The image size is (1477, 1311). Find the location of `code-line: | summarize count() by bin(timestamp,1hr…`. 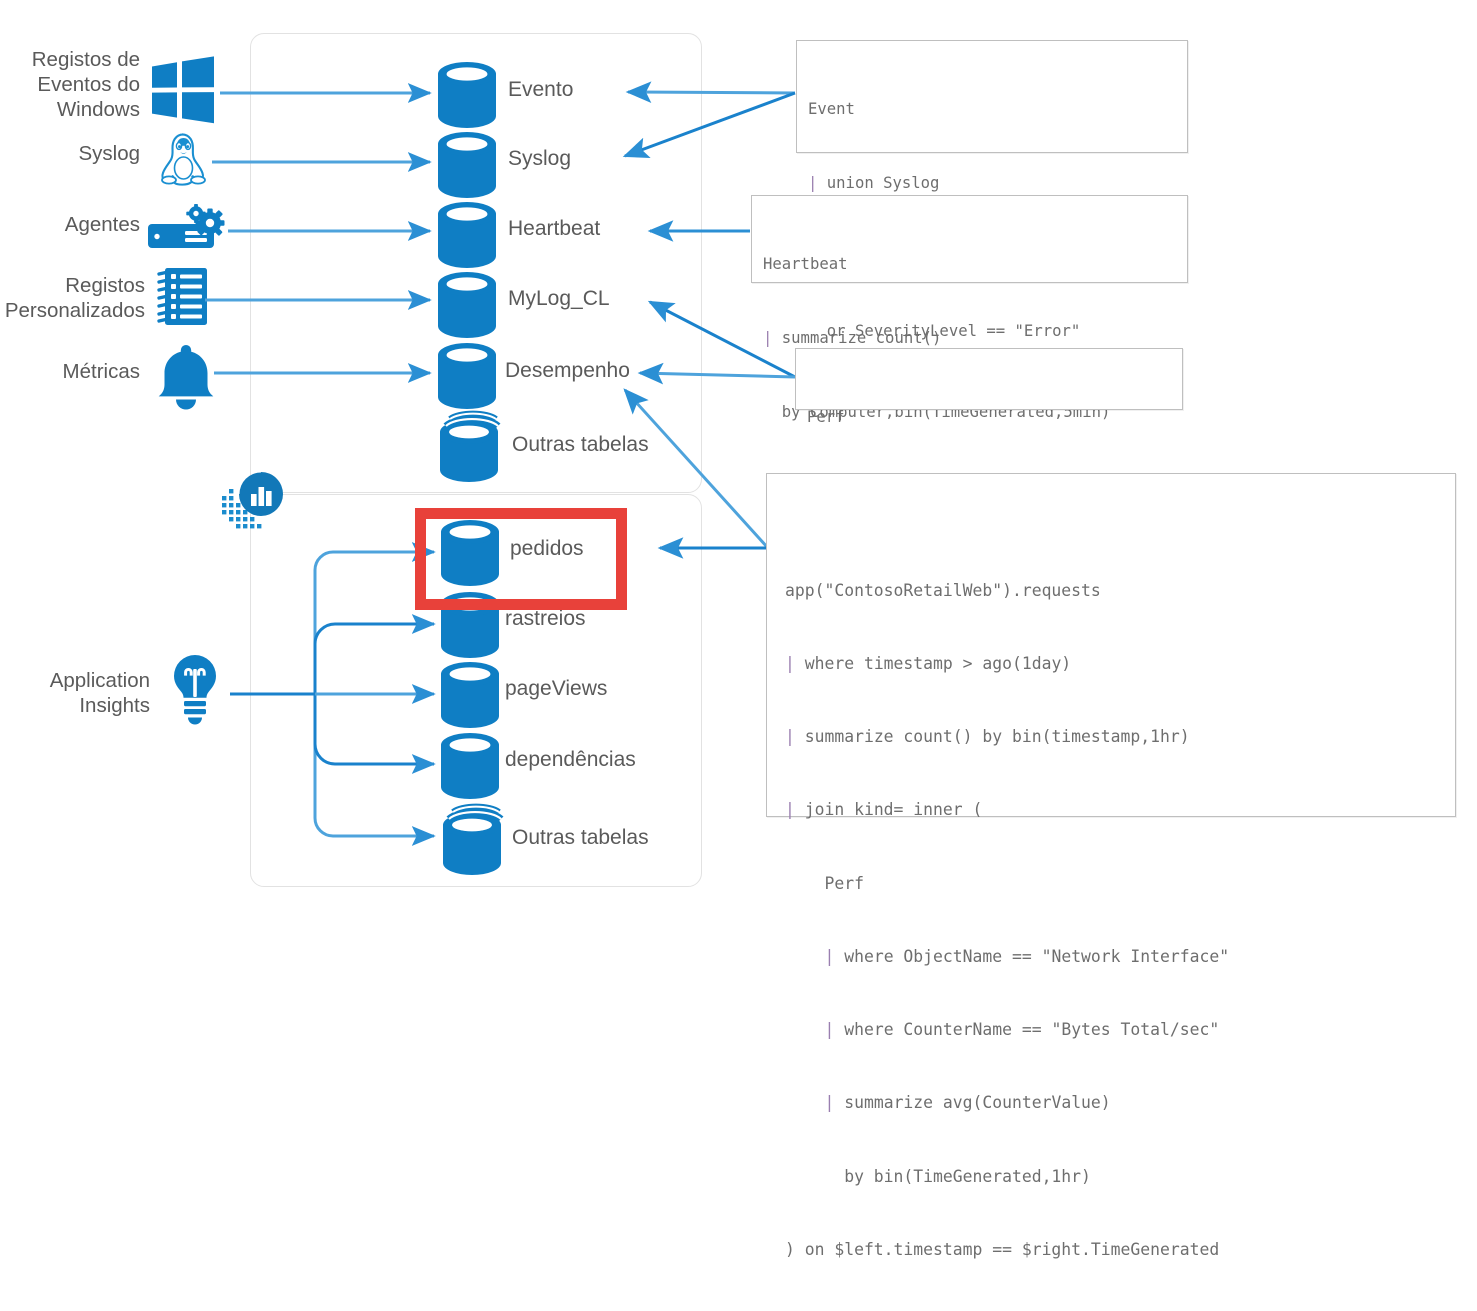

code-line: | summarize count() by bin(timestamp,1hr… is located at coordinates (987, 737).